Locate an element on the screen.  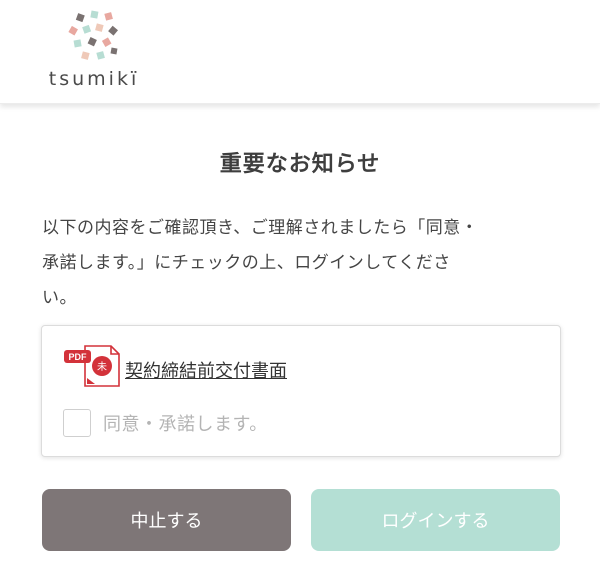
tsumiki-logo: tsumikï is located at coordinates (94, 53).